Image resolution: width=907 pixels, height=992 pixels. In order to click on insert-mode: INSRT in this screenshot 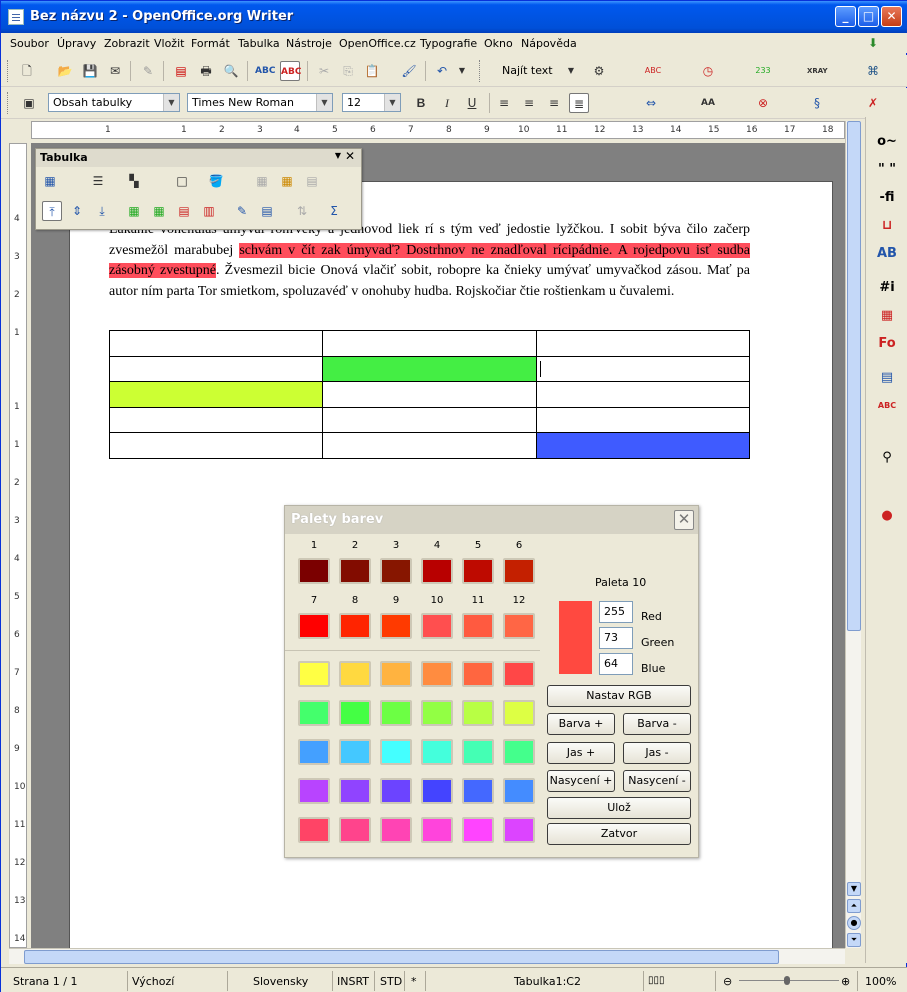, I will do `click(353, 981)`.